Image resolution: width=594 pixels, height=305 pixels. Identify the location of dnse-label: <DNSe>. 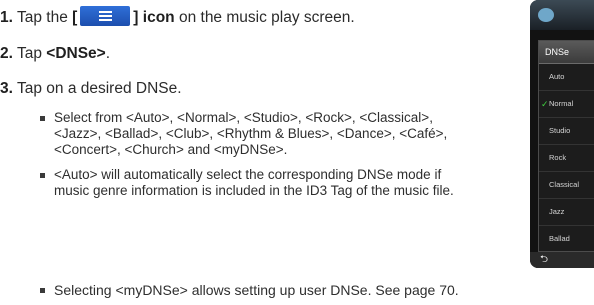
(76, 53).